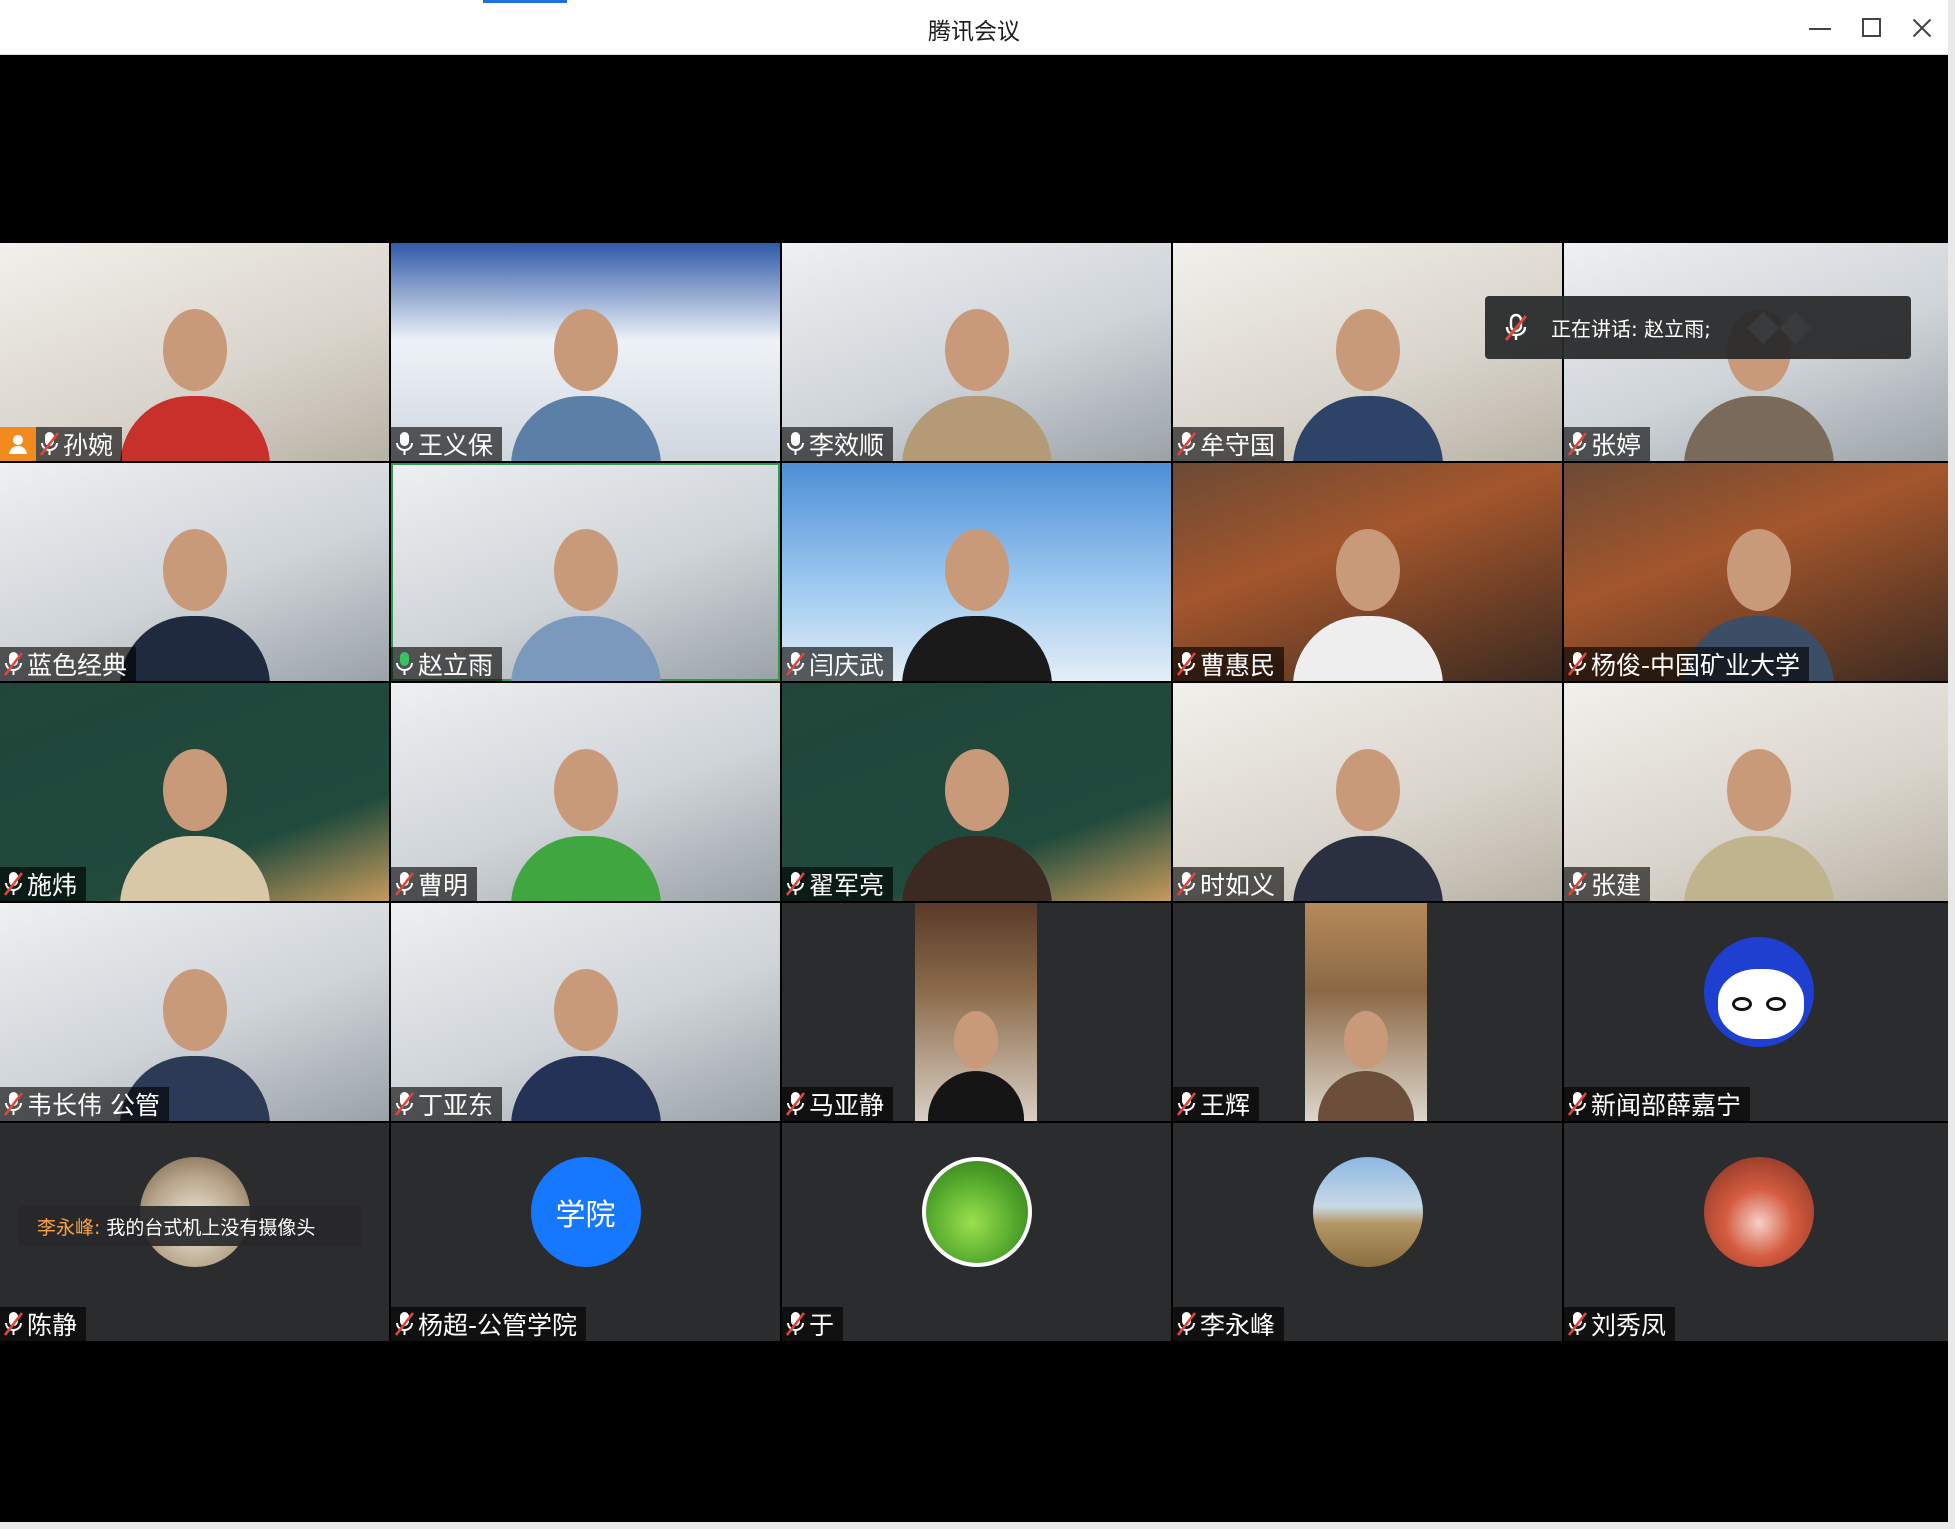 The image size is (1955, 1529). Describe the element at coordinates (974, 32) in the screenshot. I see `window-title: 腾讯会议` at that location.